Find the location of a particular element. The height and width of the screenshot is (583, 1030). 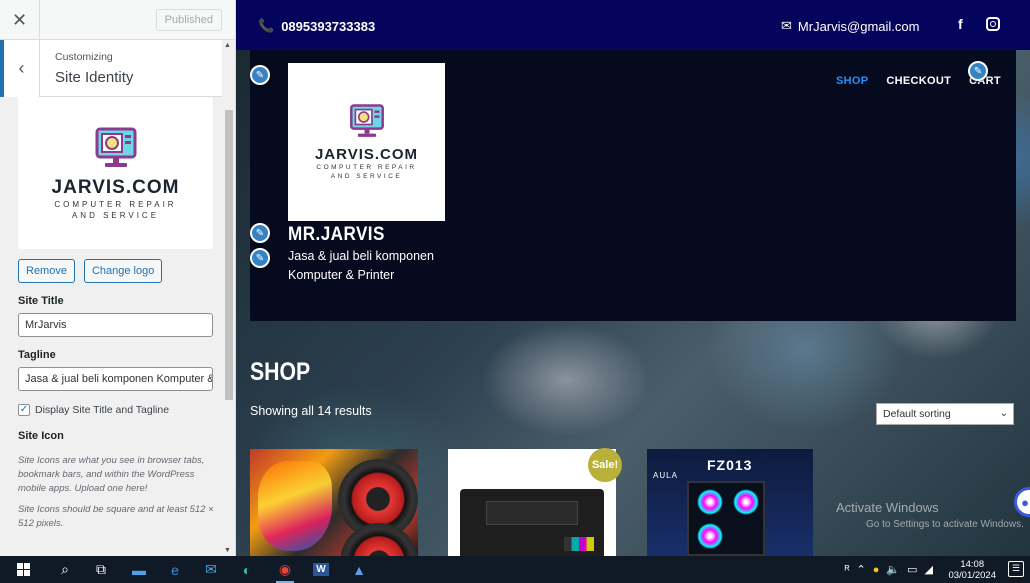

watermark-line-1: Activate Windows is located at coordinates (887, 507).